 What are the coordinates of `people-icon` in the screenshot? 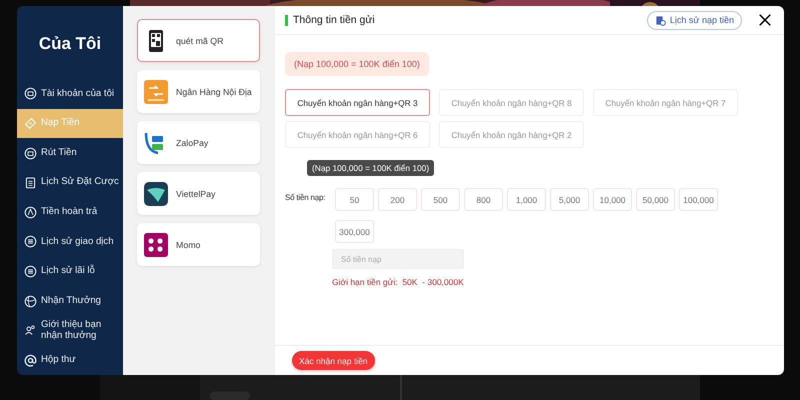 It's located at (30, 331).